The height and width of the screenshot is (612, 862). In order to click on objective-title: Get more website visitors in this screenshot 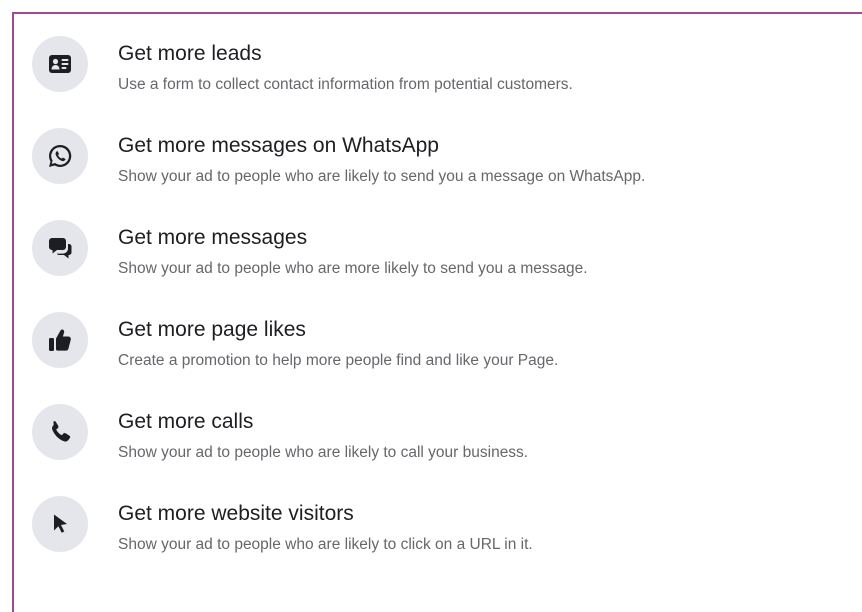, I will do `click(236, 513)`.